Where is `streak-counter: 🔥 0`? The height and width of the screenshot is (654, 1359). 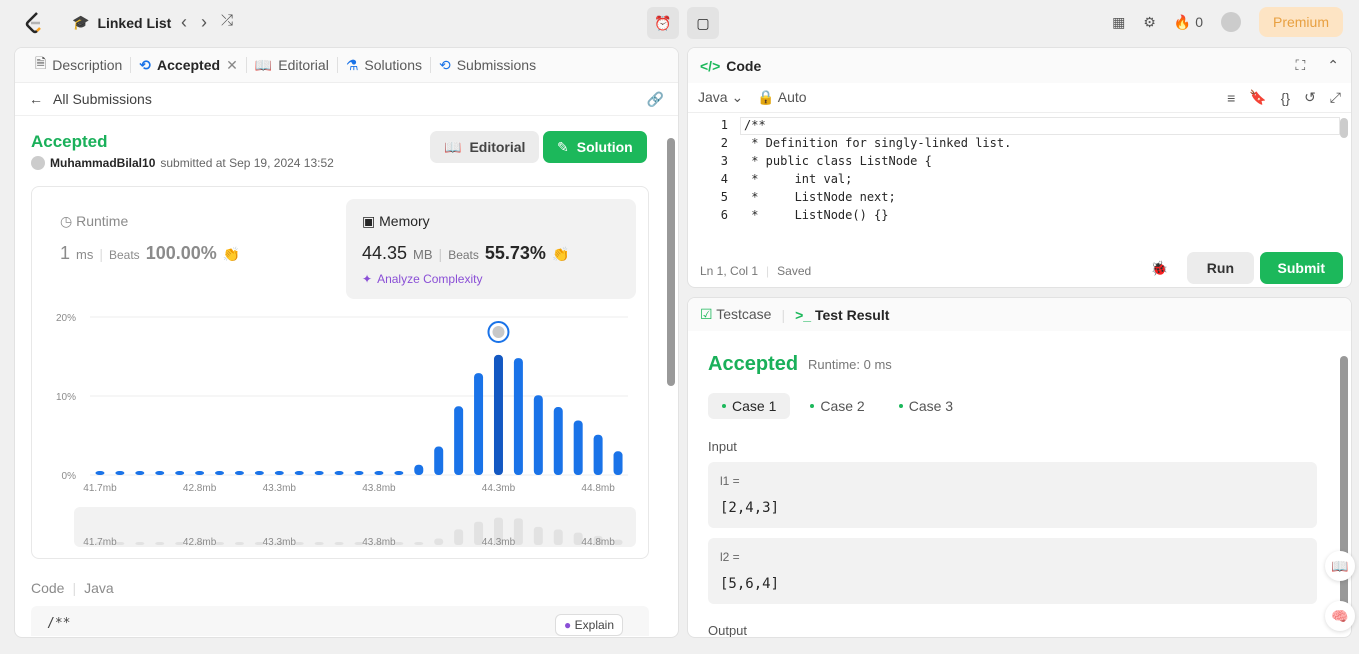 streak-counter: 🔥 0 is located at coordinates (1188, 22).